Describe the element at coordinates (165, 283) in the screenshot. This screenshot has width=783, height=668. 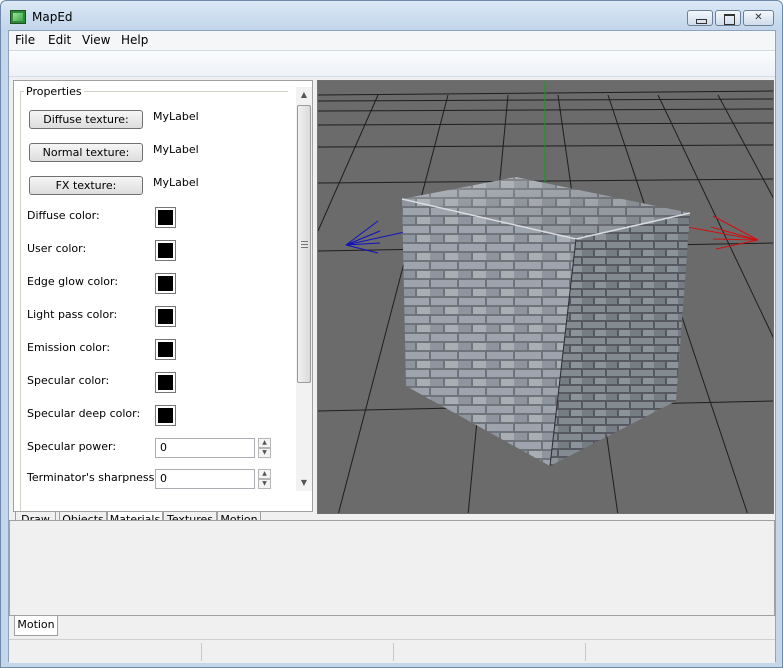
I see `edge-glow-color-swatch` at that location.